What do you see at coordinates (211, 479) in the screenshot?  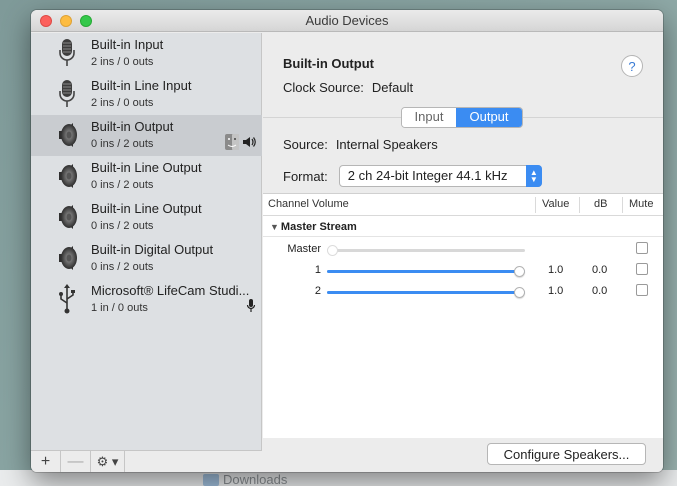 I see `folder-icon` at bounding box center [211, 479].